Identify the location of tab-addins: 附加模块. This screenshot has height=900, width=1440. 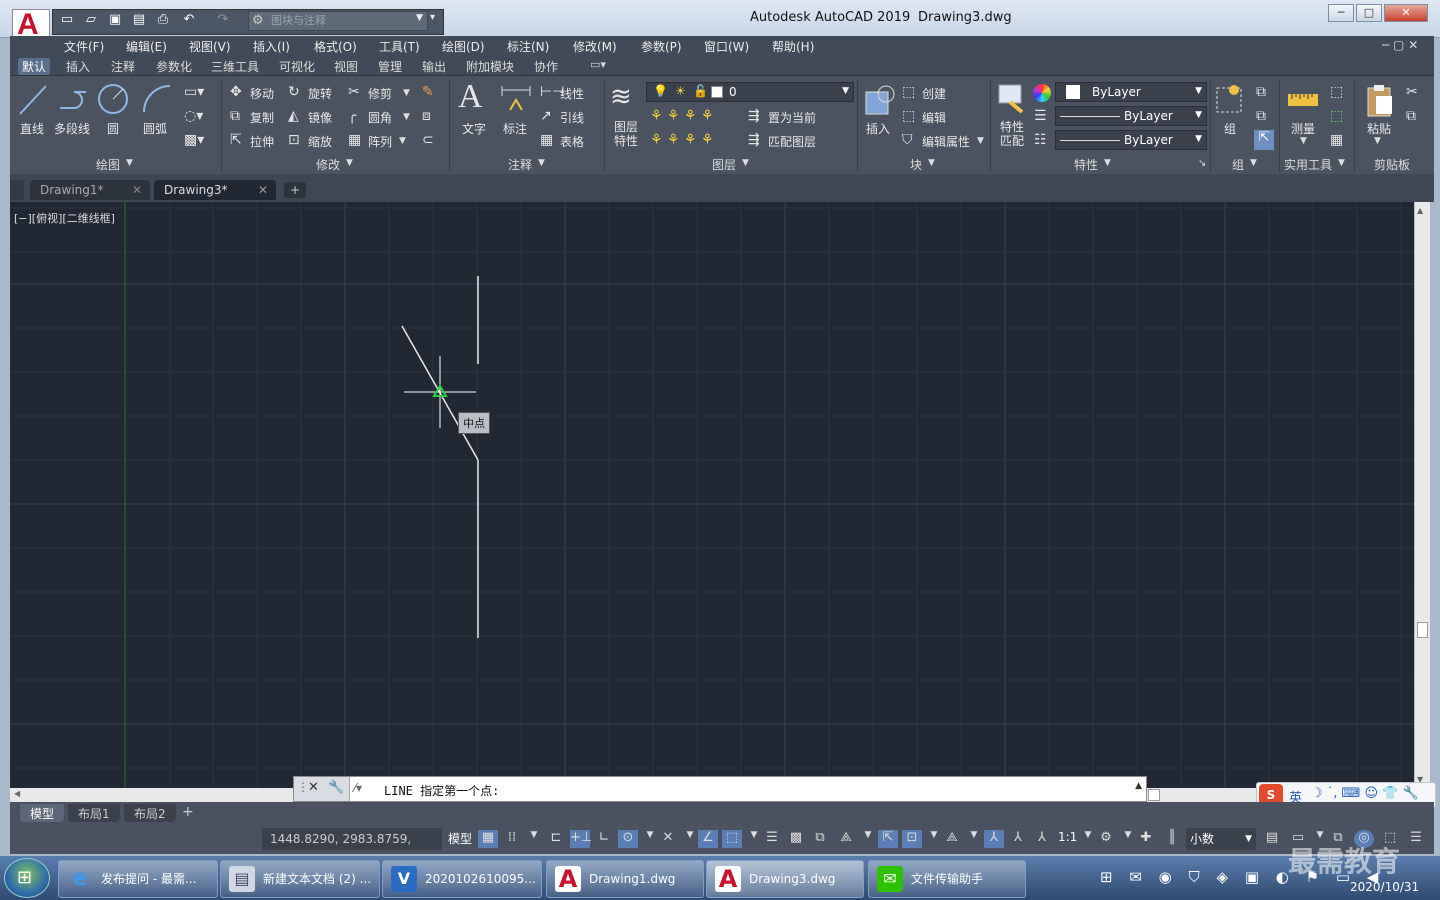
(490, 66).